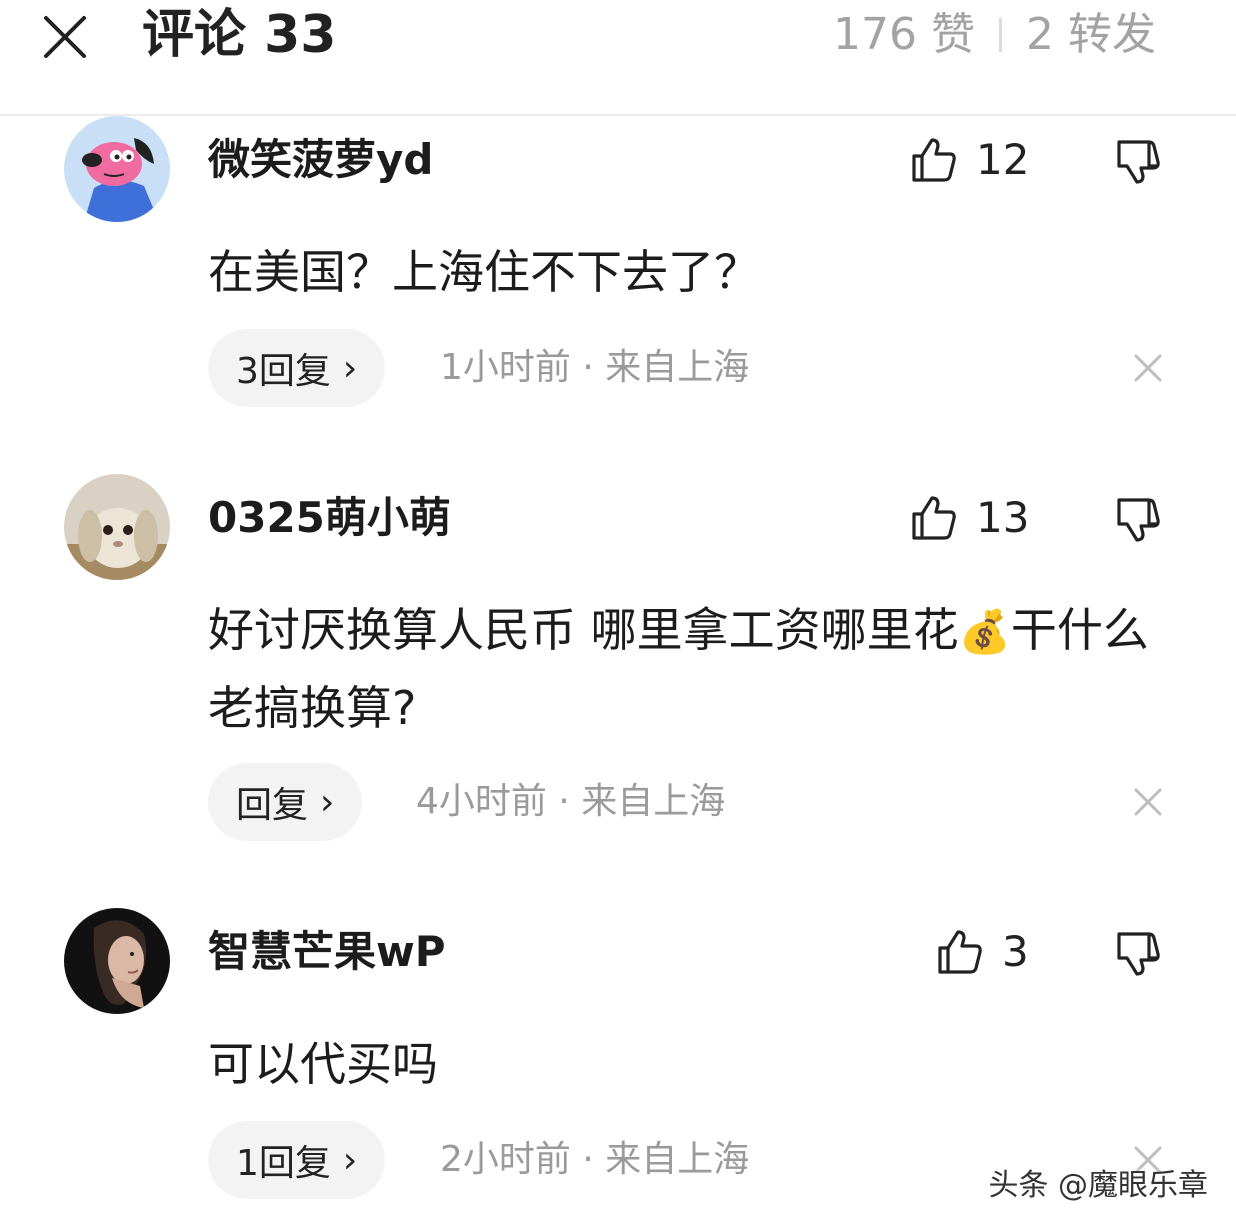 The width and height of the screenshot is (1236, 1228). Describe the element at coordinates (595, 367) in the screenshot. I see `comment-meta: 1小时前 · 来自上海` at that location.